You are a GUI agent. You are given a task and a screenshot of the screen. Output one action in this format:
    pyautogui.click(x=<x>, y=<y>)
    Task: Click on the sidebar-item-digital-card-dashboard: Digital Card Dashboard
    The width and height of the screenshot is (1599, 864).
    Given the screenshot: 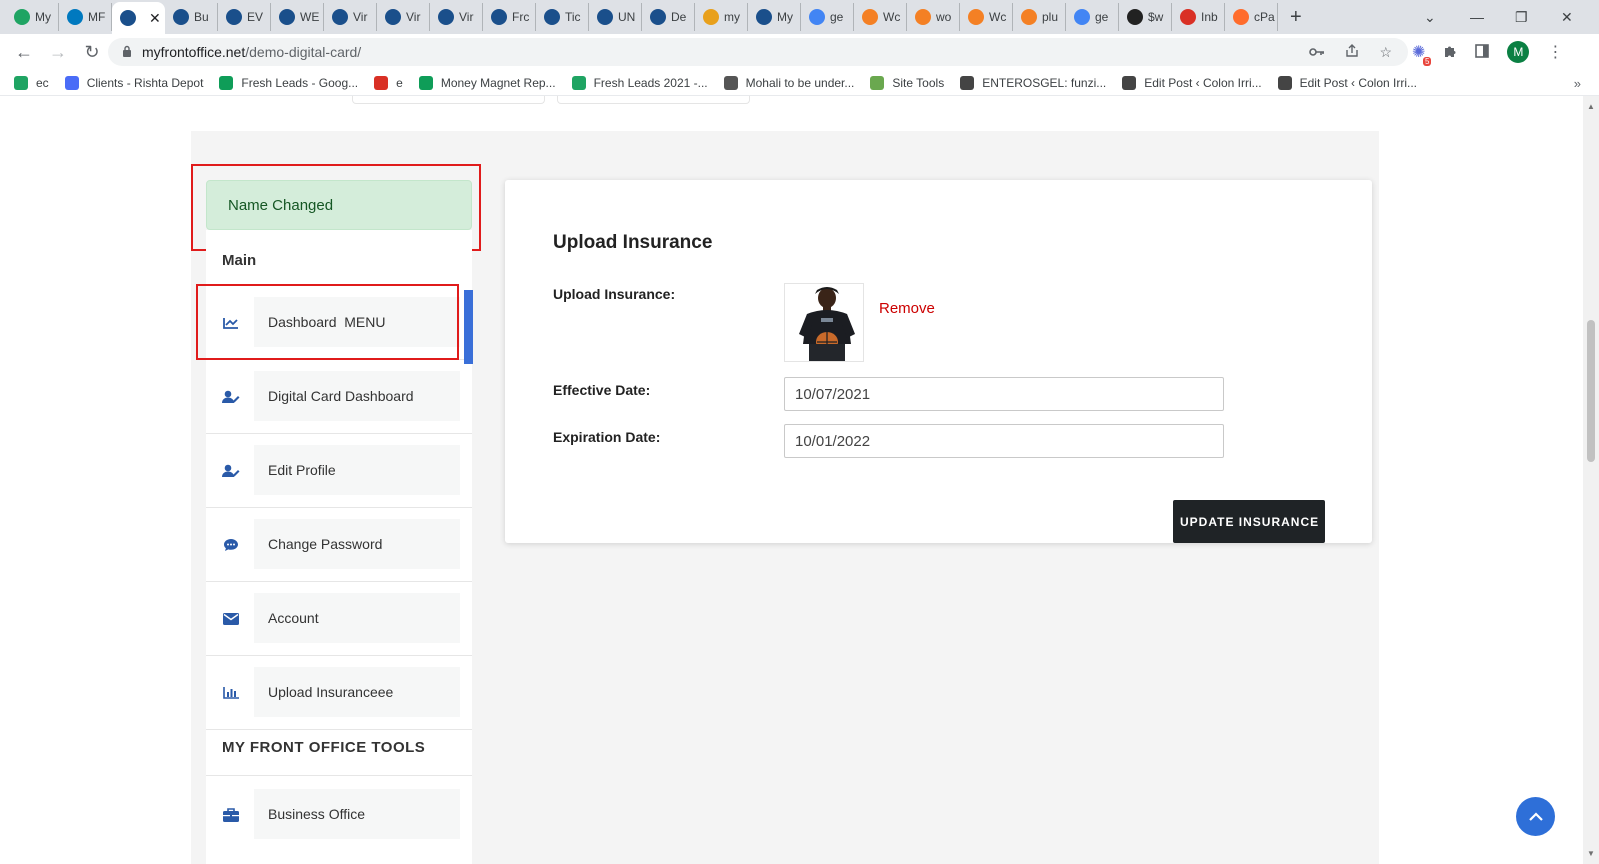 What is the action you would take?
    pyautogui.click(x=339, y=397)
    